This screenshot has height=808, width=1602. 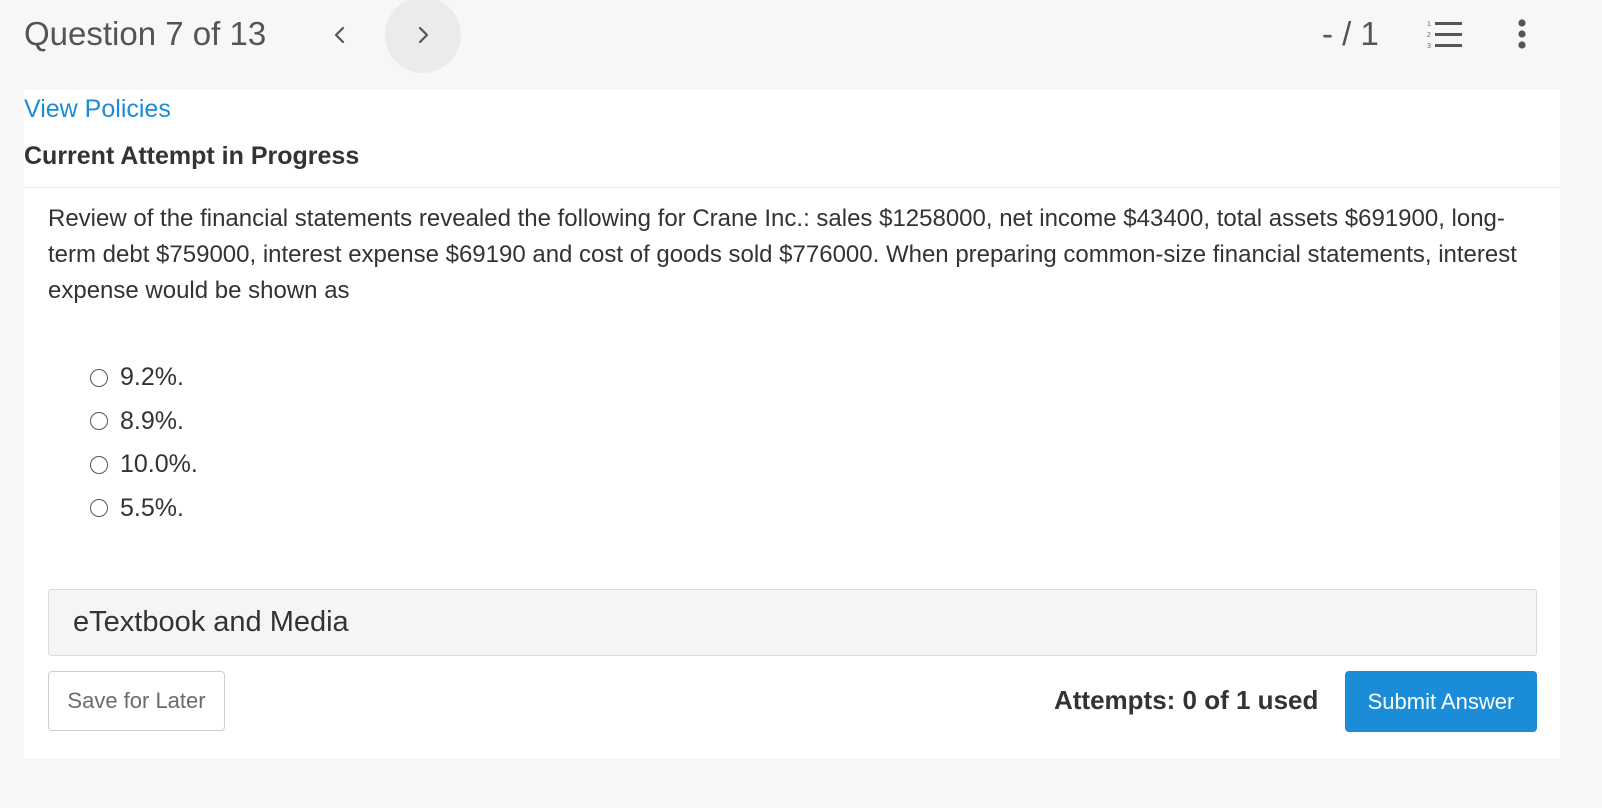 I want to click on divider, so click(x=792, y=187).